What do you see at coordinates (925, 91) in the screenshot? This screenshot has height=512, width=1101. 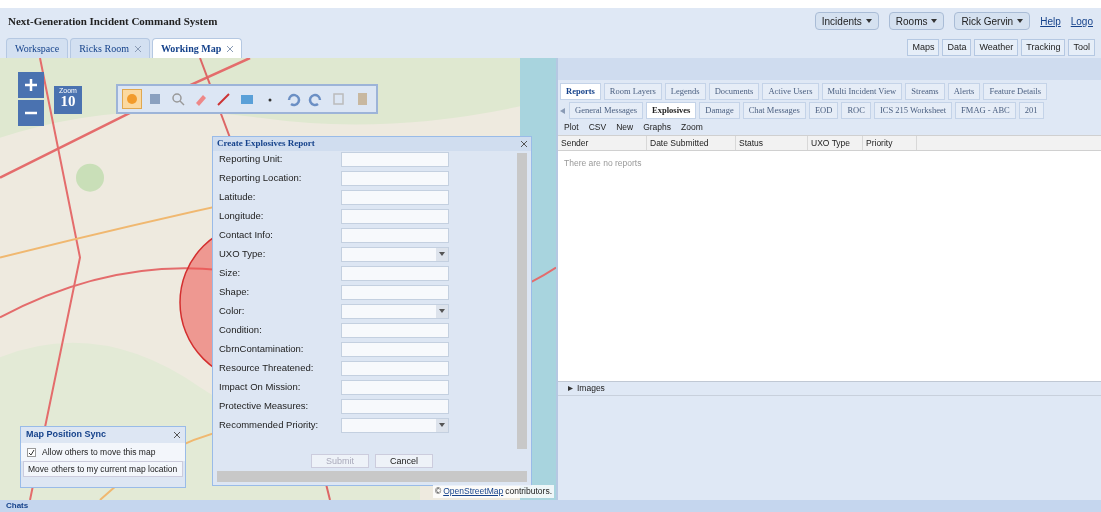 I see `panel-tab: Streams` at bounding box center [925, 91].